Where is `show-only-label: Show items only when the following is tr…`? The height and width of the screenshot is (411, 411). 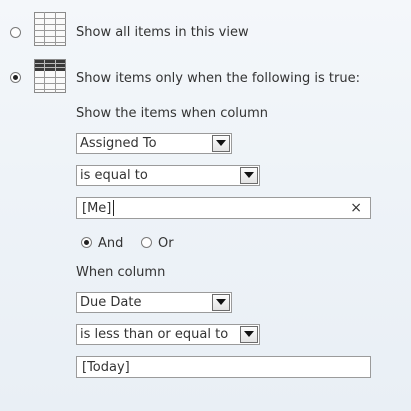
show-only-label: Show items only when the following is tr… is located at coordinates (218, 78).